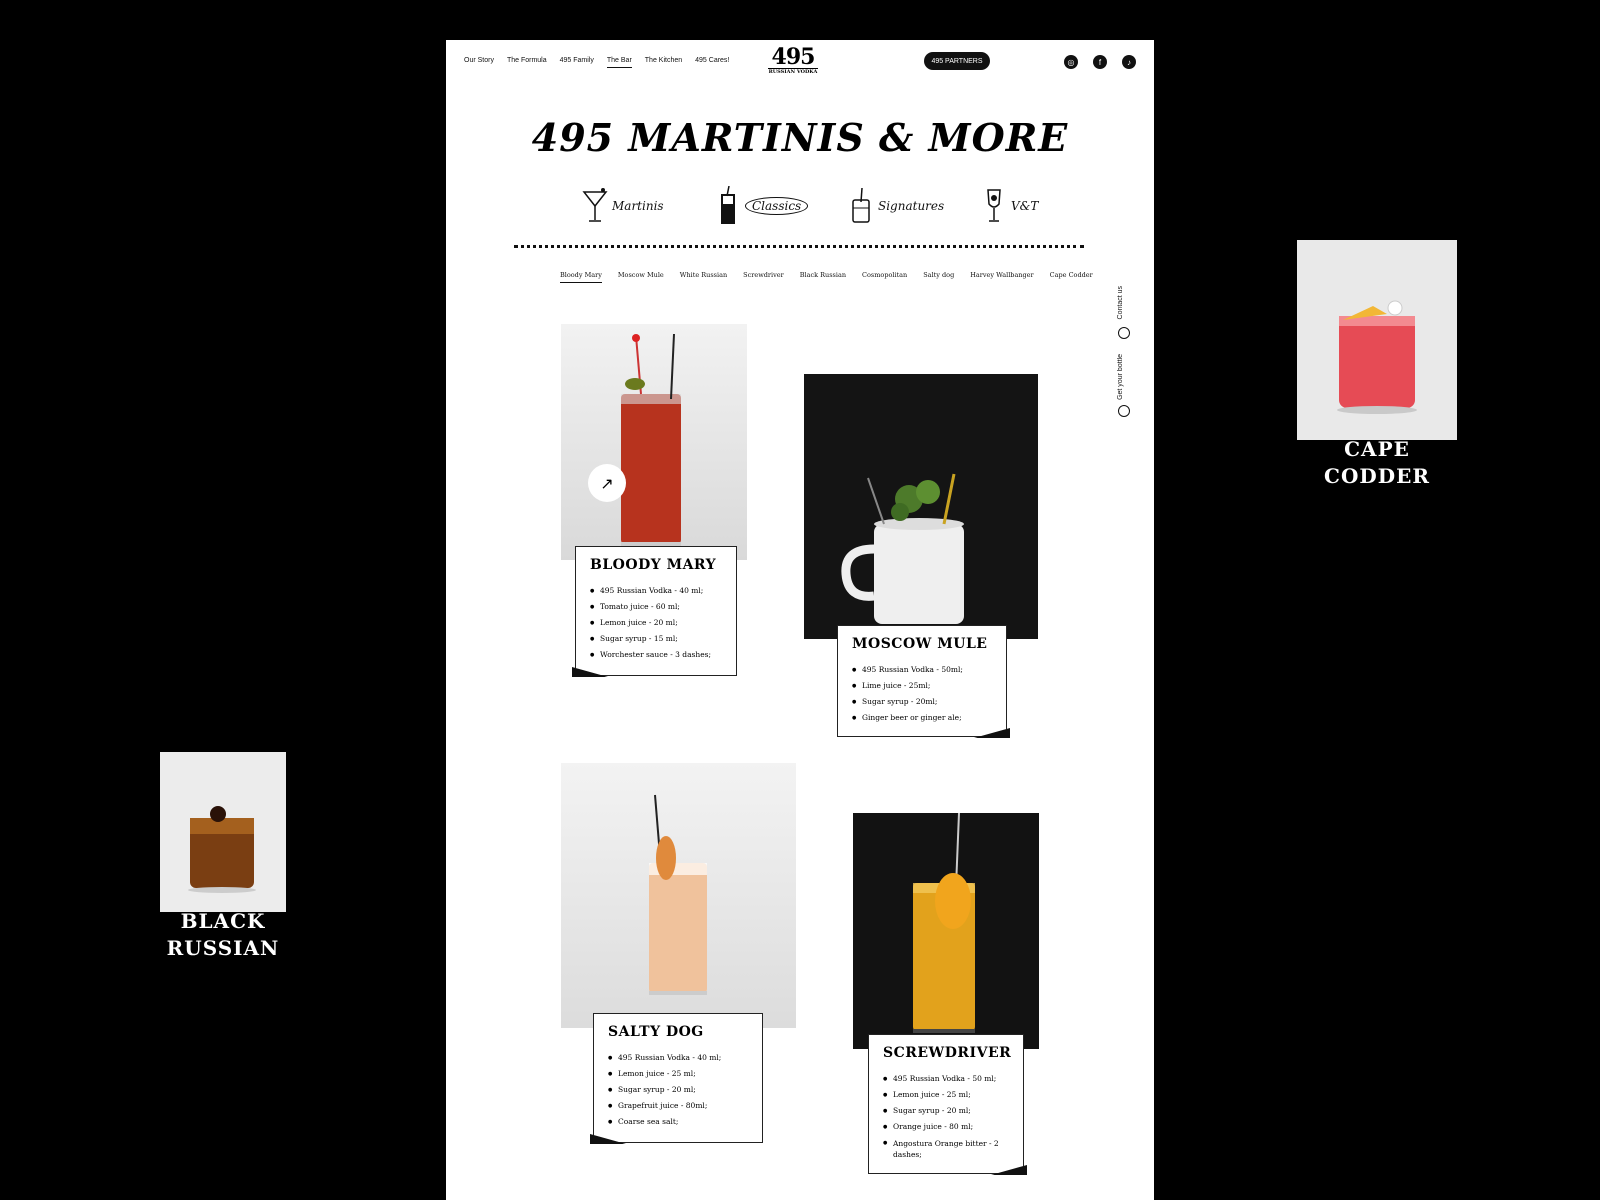 The height and width of the screenshot is (1200, 1600). What do you see at coordinates (1025, 206) in the screenshot?
I see `tab-vt-label: V&T` at bounding box center [1025, 206].